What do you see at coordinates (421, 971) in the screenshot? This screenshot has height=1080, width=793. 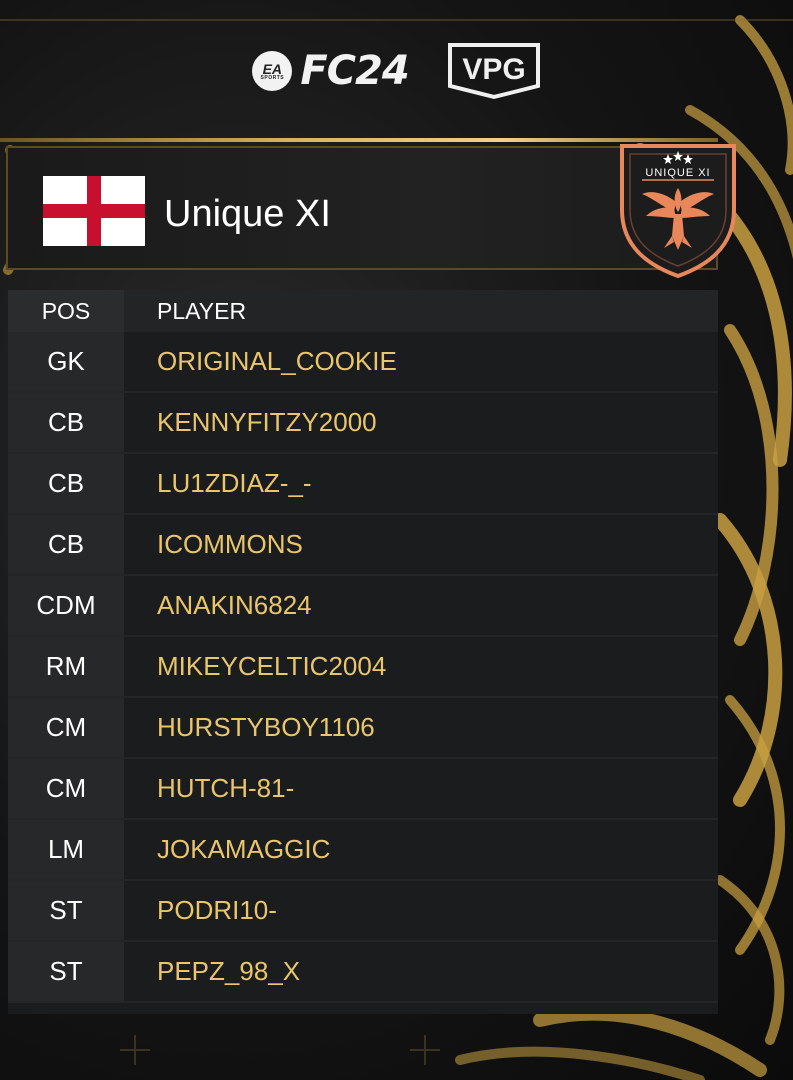 I see `player-cell: PEPZ_98_X` at bounding box center [421, 971].